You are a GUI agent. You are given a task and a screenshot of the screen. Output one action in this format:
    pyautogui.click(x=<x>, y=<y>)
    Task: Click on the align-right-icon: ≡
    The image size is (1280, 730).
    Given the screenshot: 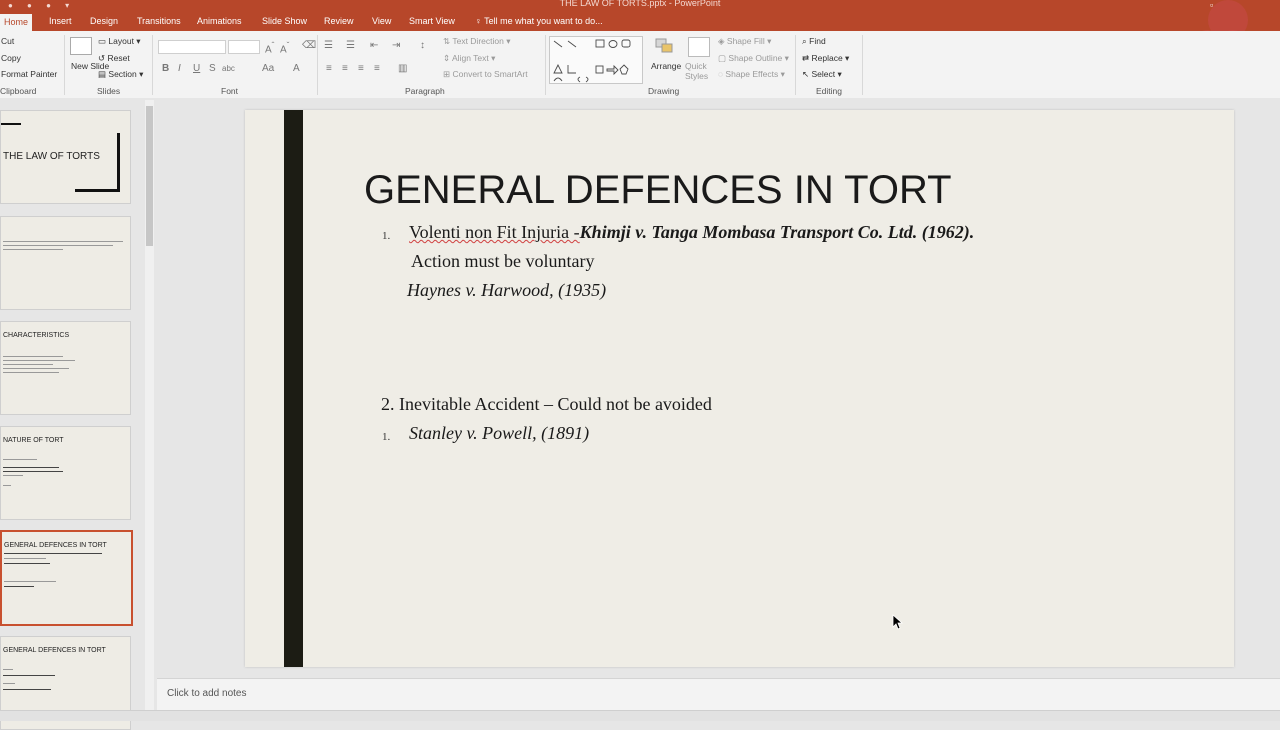 What is the action you would take?
    pyautogui.click(x=361, y=68)
    